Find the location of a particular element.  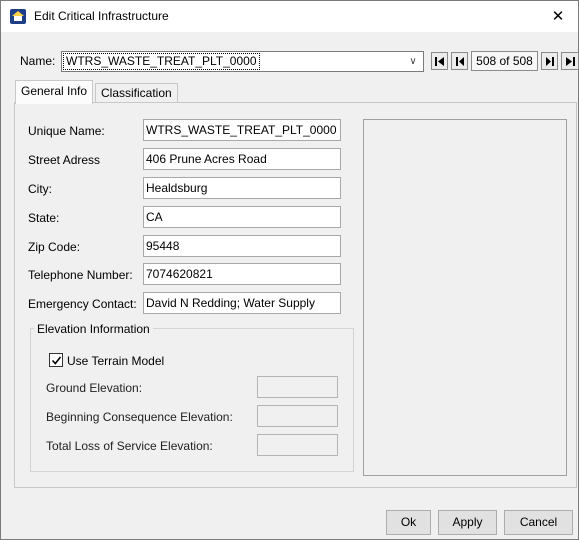

skip-last-icon is located at coordinates (570, 61).